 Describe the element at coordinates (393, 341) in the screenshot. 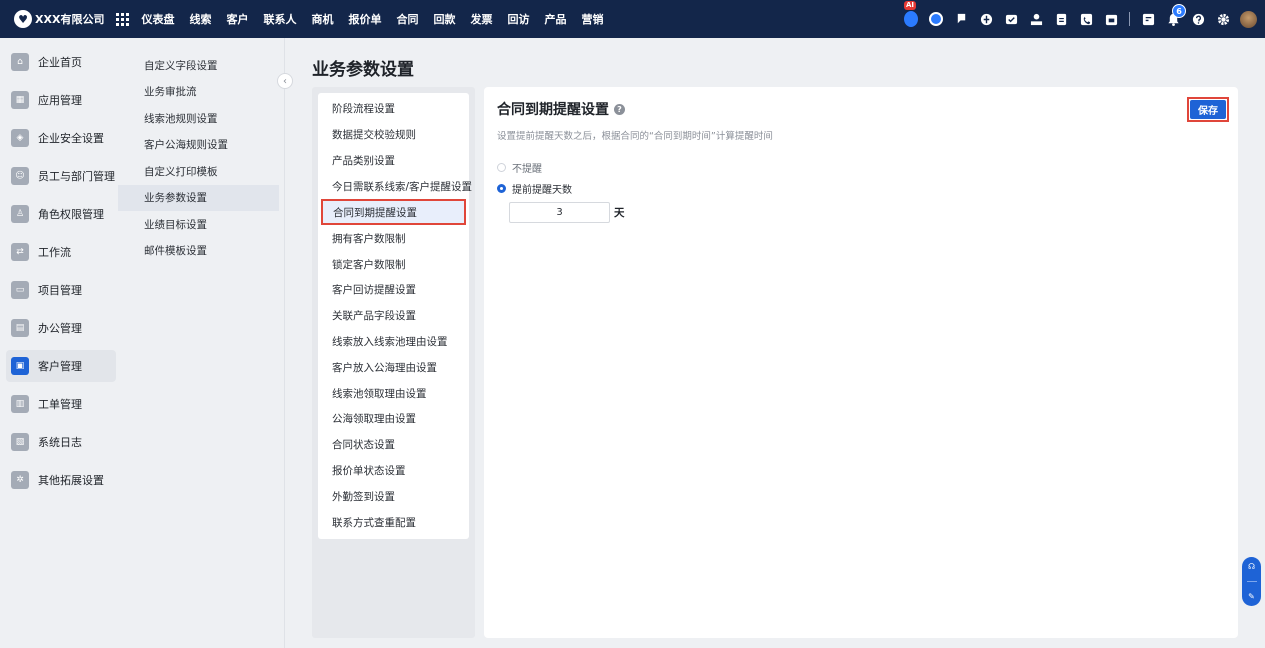

I see `param-menu-item: 线索放入线索池理由设置` at that location.